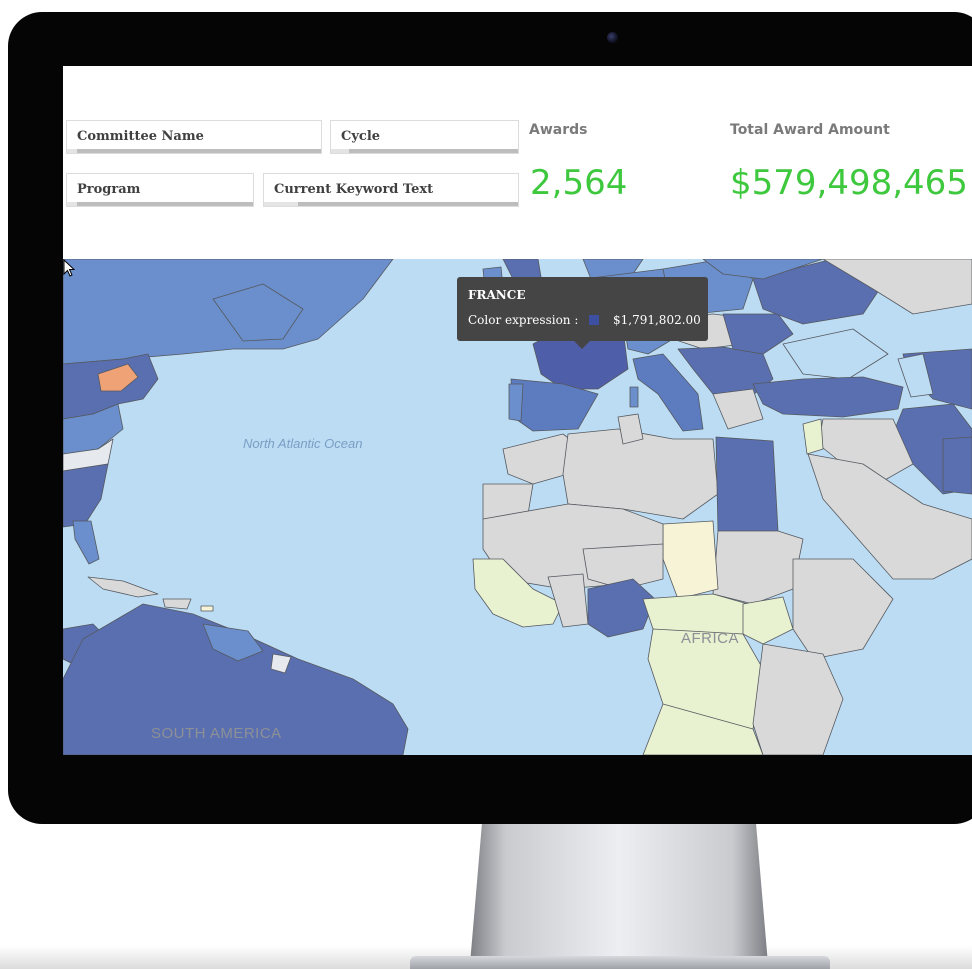  What do you see at coordinates (798, 699) in the screenshot?
I see `region-east-africa` at bounding box center [798, 699].